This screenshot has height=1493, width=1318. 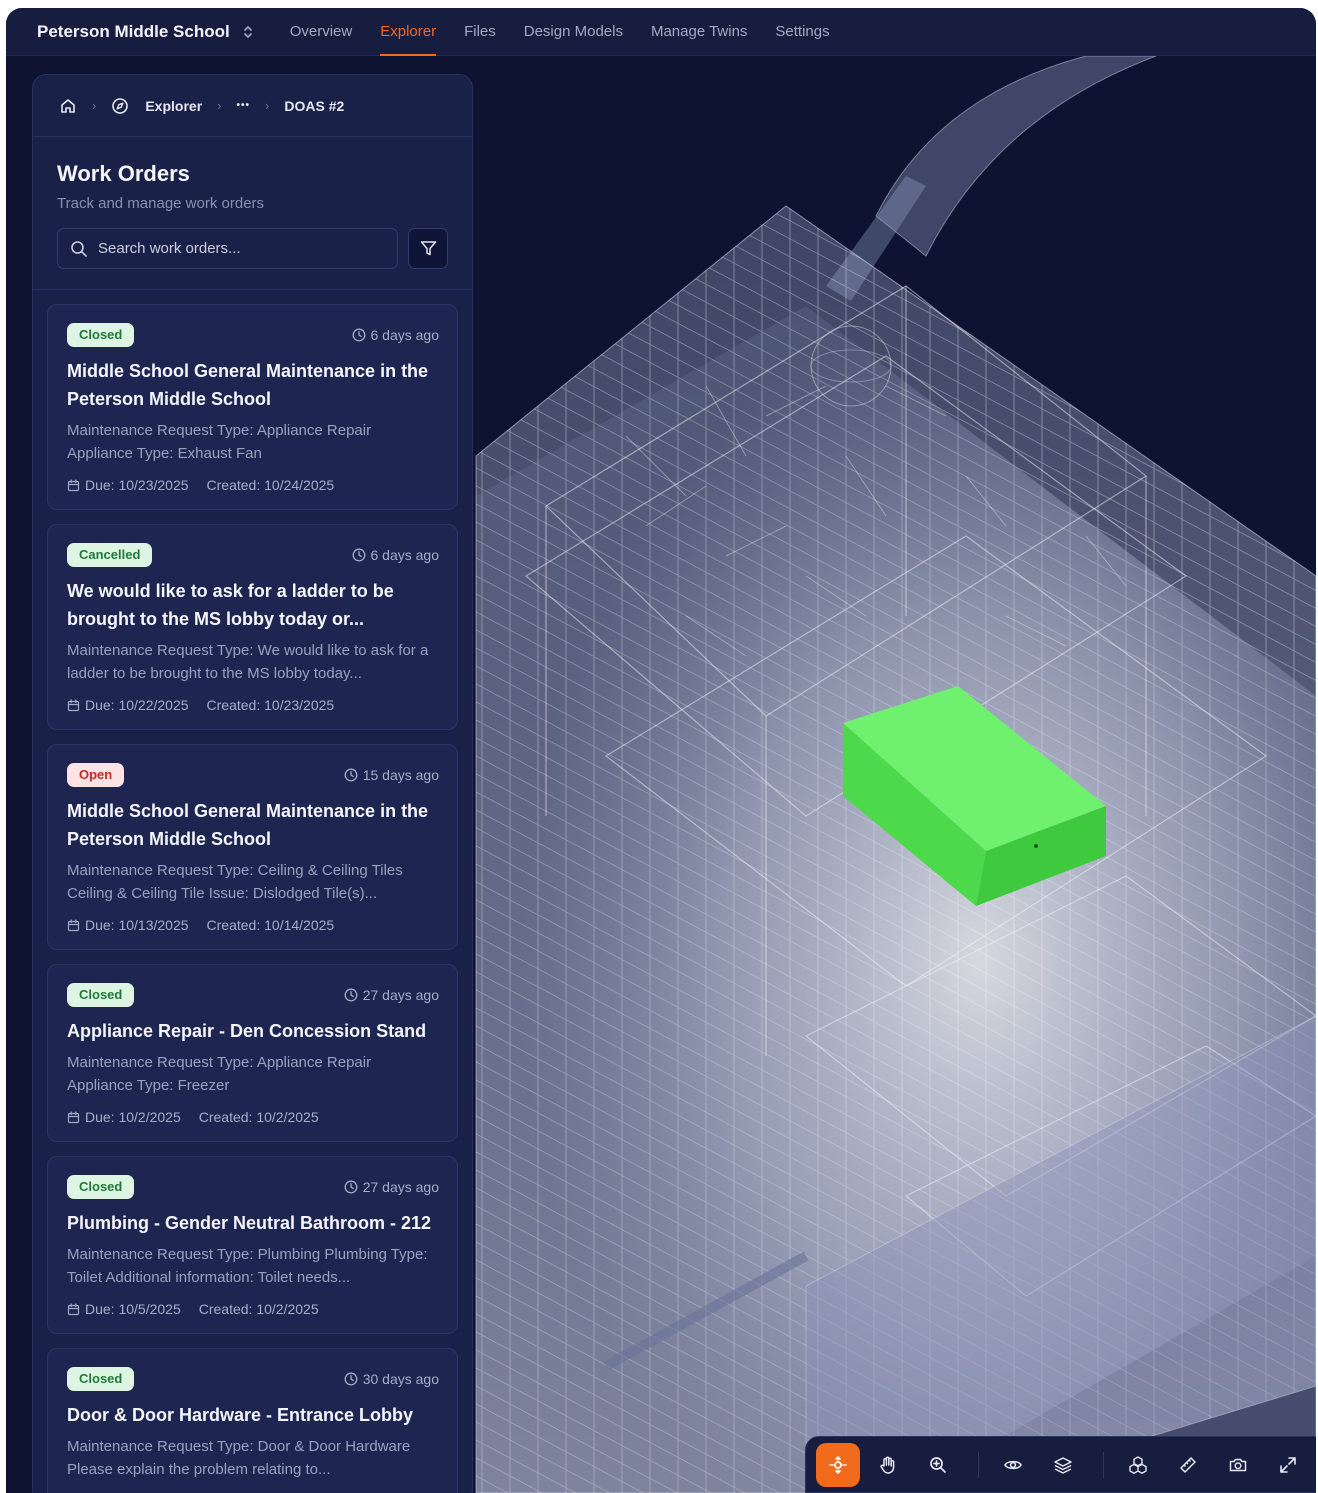 I want to click on search-box, so click(x=227, y=248).